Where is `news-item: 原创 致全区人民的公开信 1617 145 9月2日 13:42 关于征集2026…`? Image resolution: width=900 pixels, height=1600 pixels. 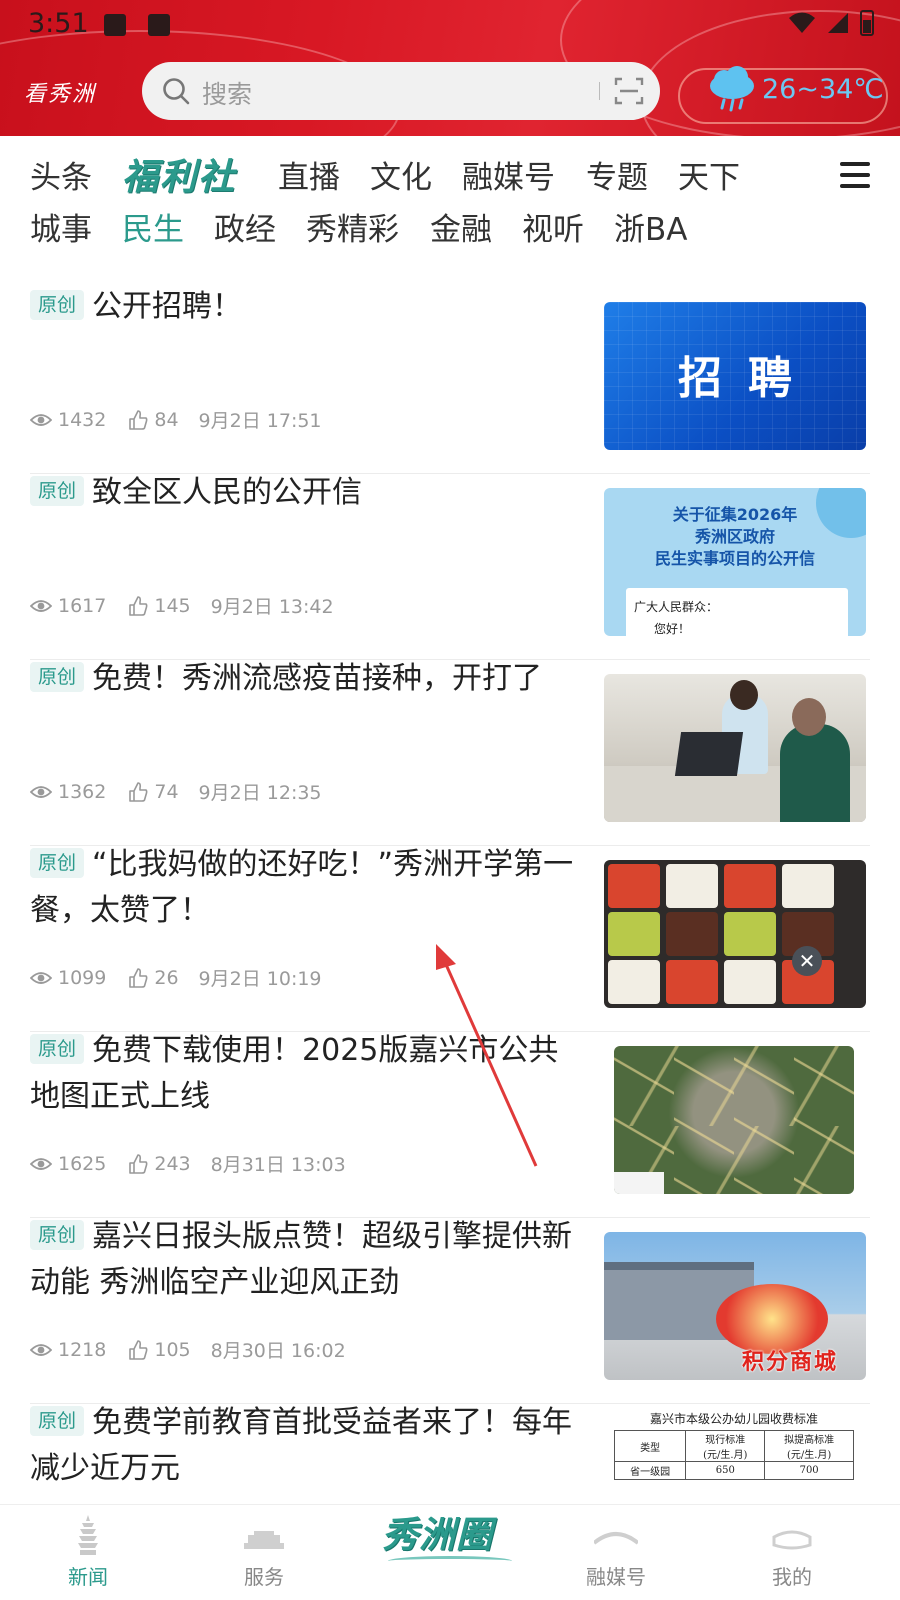 news-item: 原创 致全区人民的公开信 1617 145 9月2日 13:42 关于征集2026… is located at coordinates (450, 565).